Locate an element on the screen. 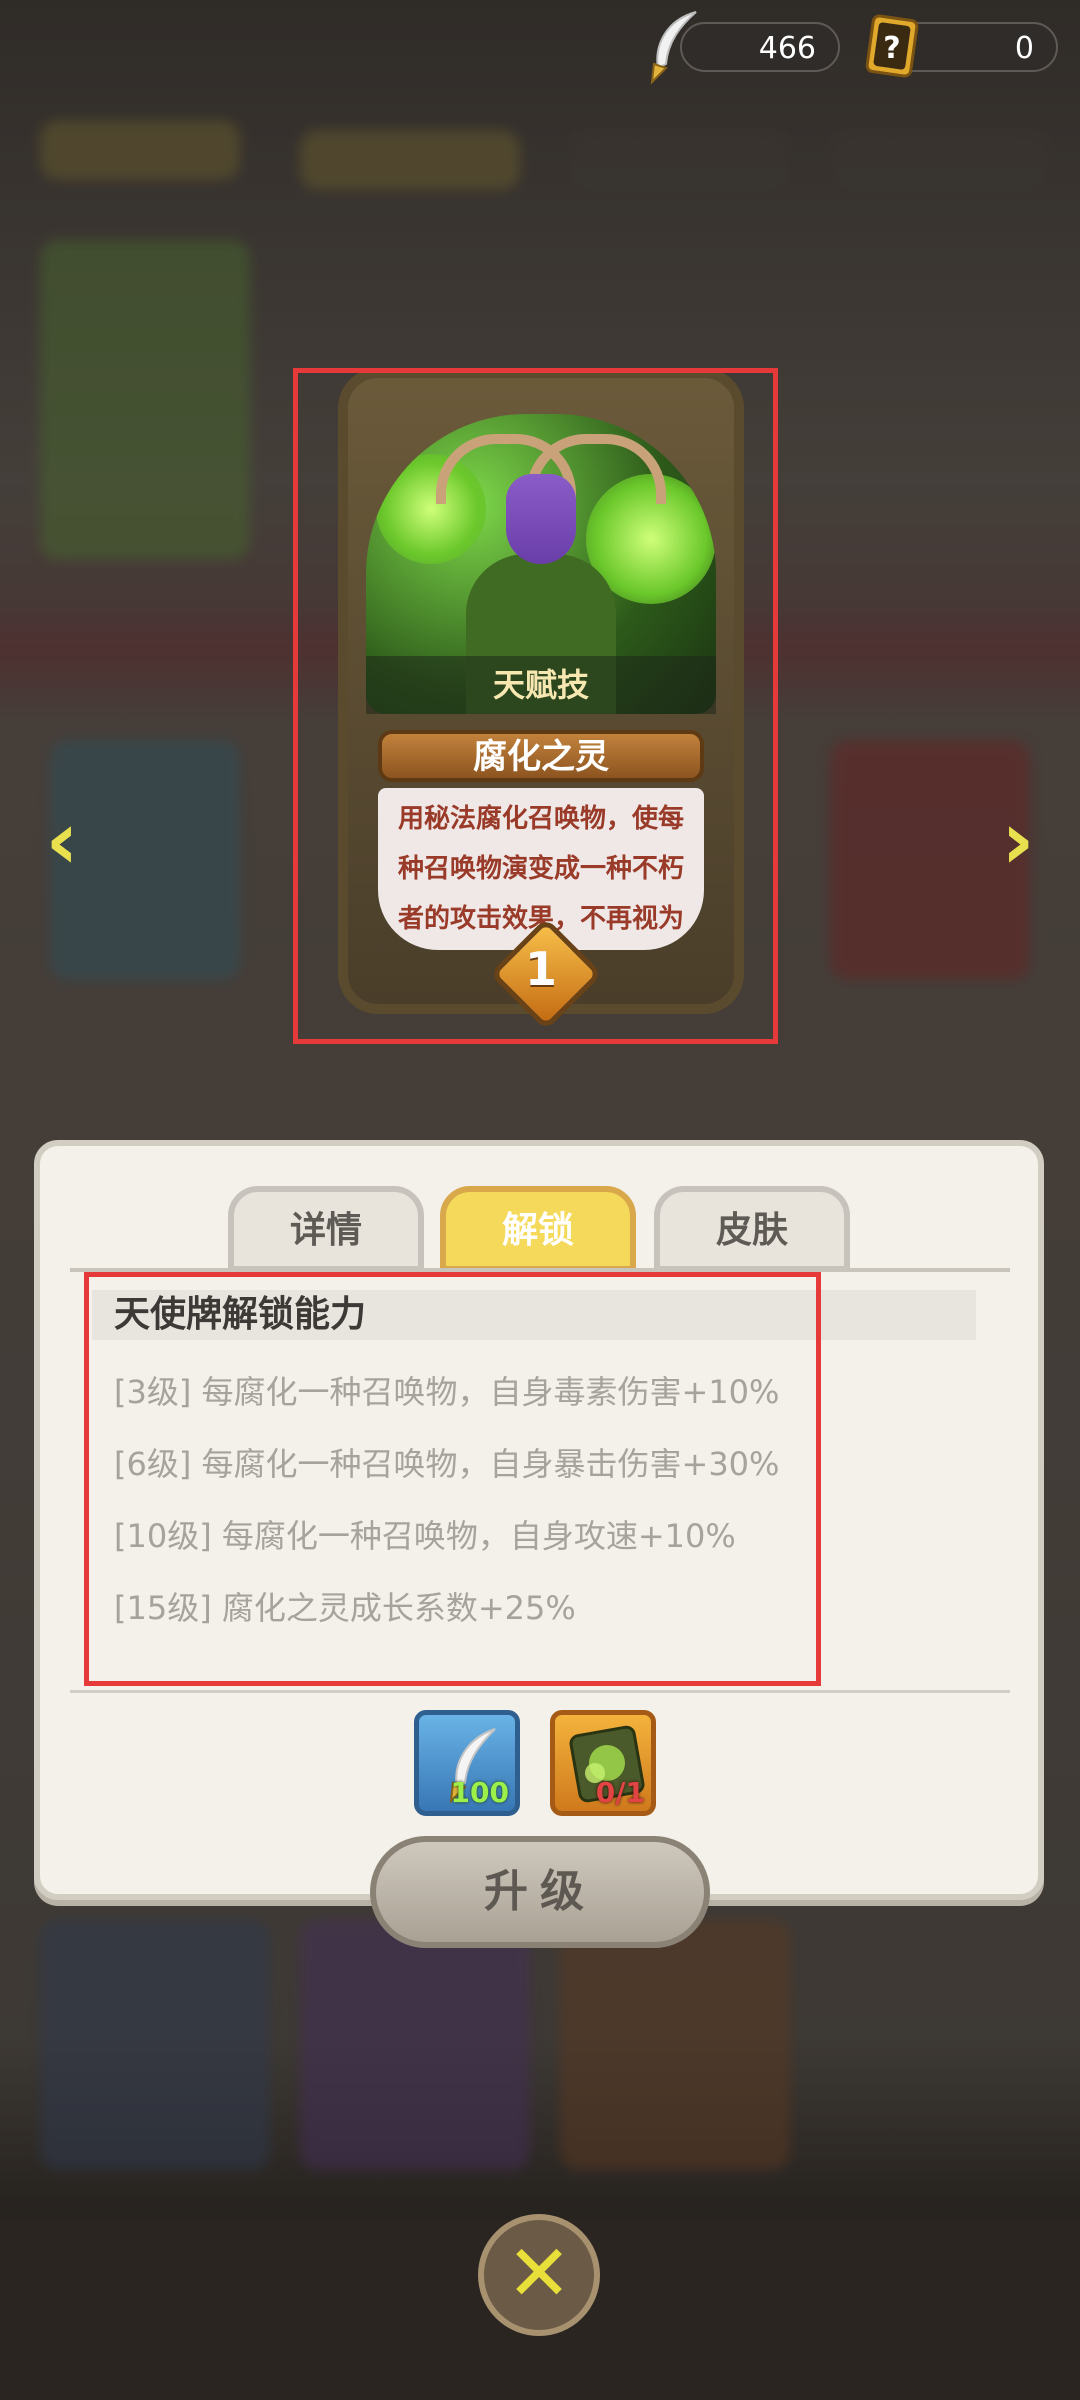 This screenshot has height=2400, width=1080. panel-divider is located at coordinates (540, 1691).